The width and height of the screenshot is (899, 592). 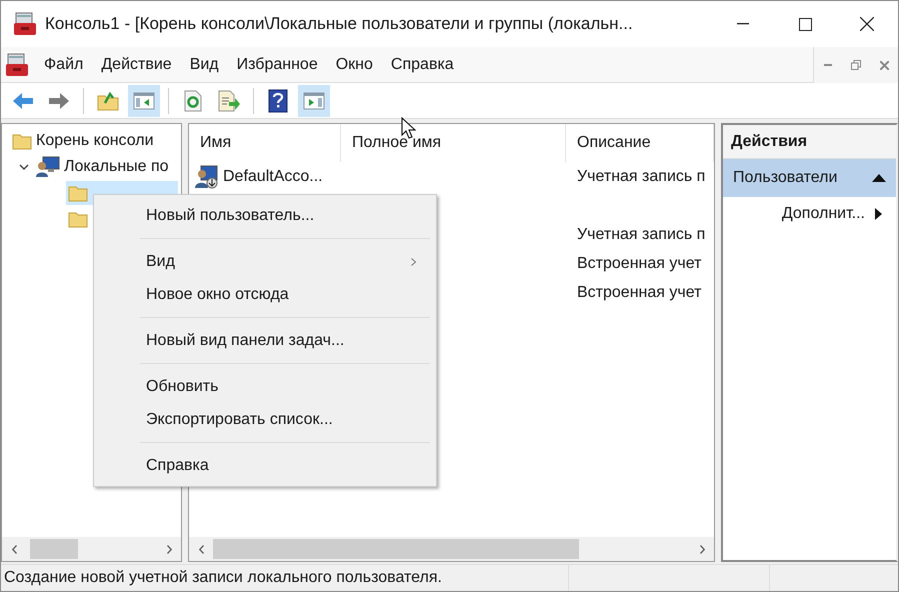 What do you see at coordinates (640, 143) in the screenshot?
I see `column-header: Описание` at bounding box center [640, 143].